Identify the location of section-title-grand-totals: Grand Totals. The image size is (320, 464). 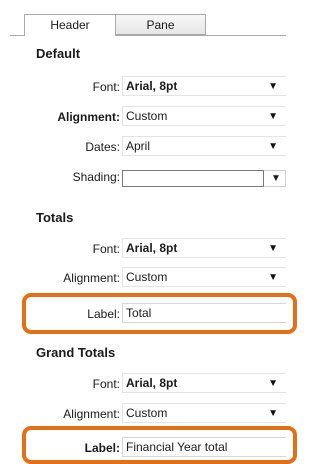
(76, 352).